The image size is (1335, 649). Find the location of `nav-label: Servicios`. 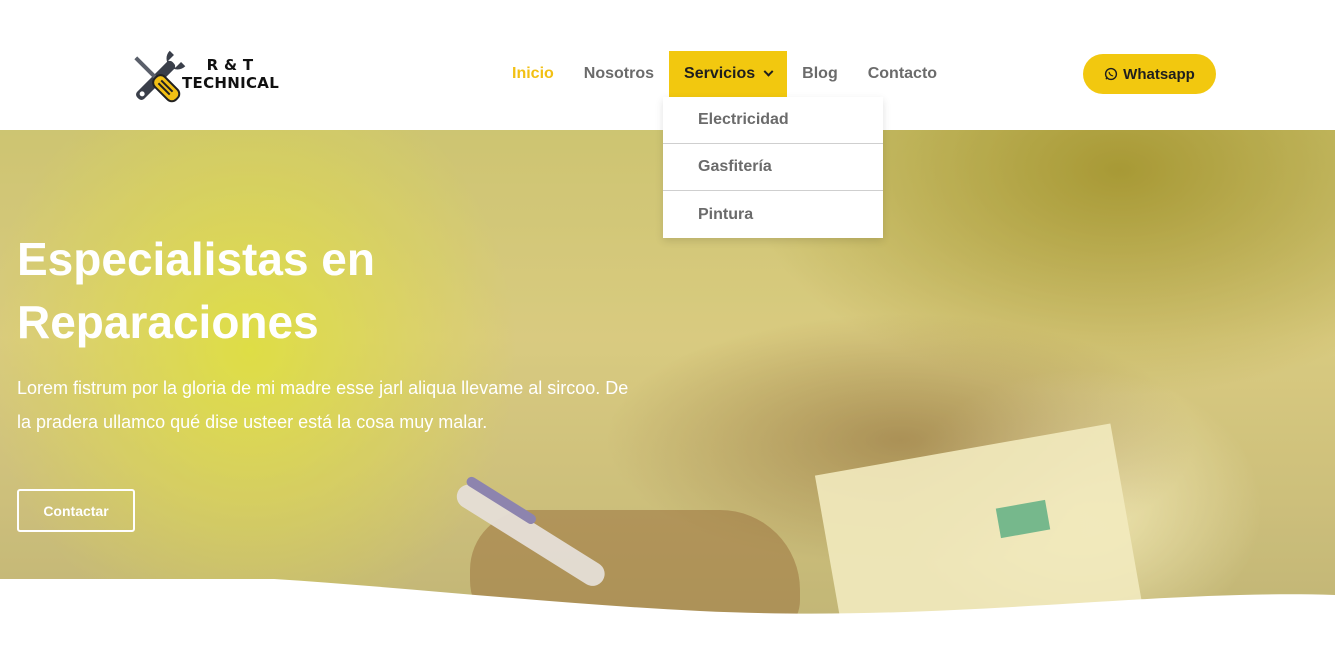

nav-label: Servicios is located at coordinates (720, 73).